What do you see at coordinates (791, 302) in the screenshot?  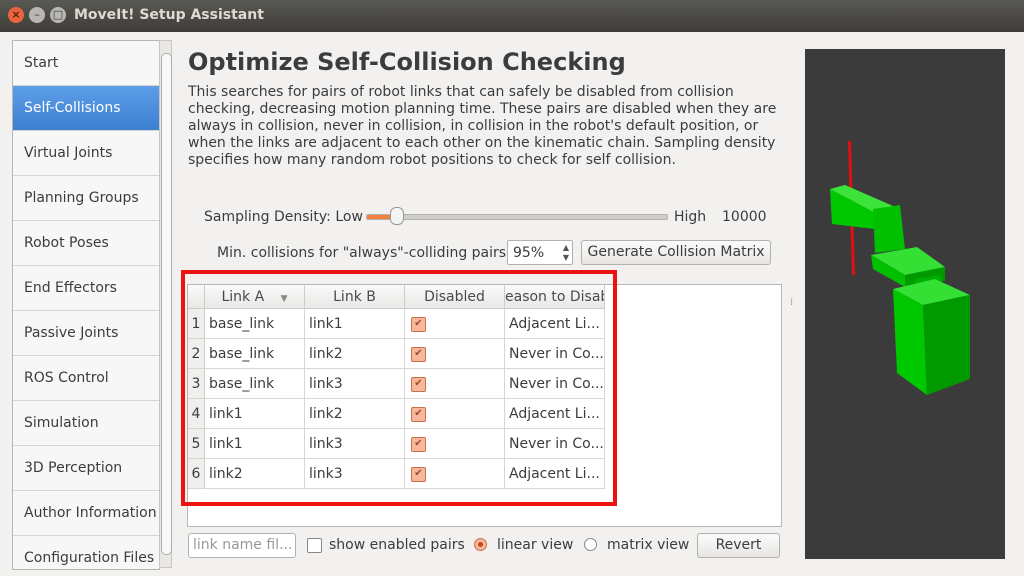 I see `splitter-handle-icon: ⁞` at bounding box center [791, 302].